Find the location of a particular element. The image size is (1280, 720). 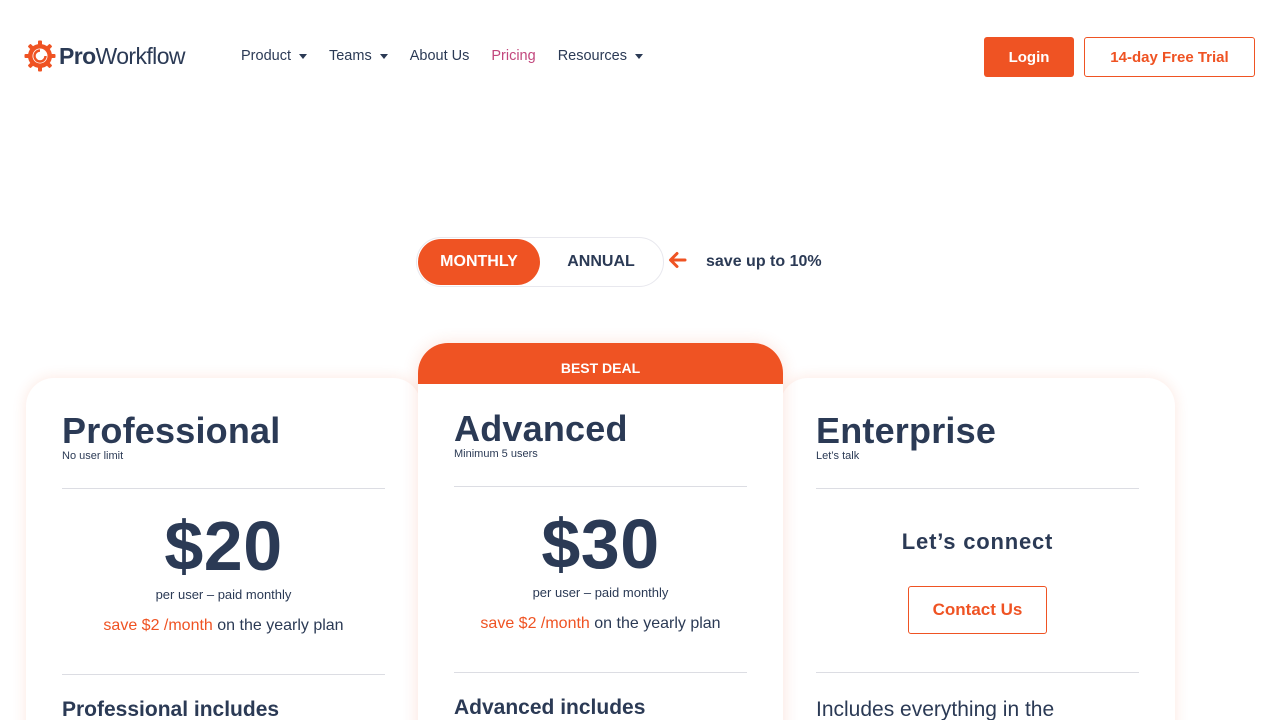

nav-item-pricing: Pricing is located at coordinates (513, 56).